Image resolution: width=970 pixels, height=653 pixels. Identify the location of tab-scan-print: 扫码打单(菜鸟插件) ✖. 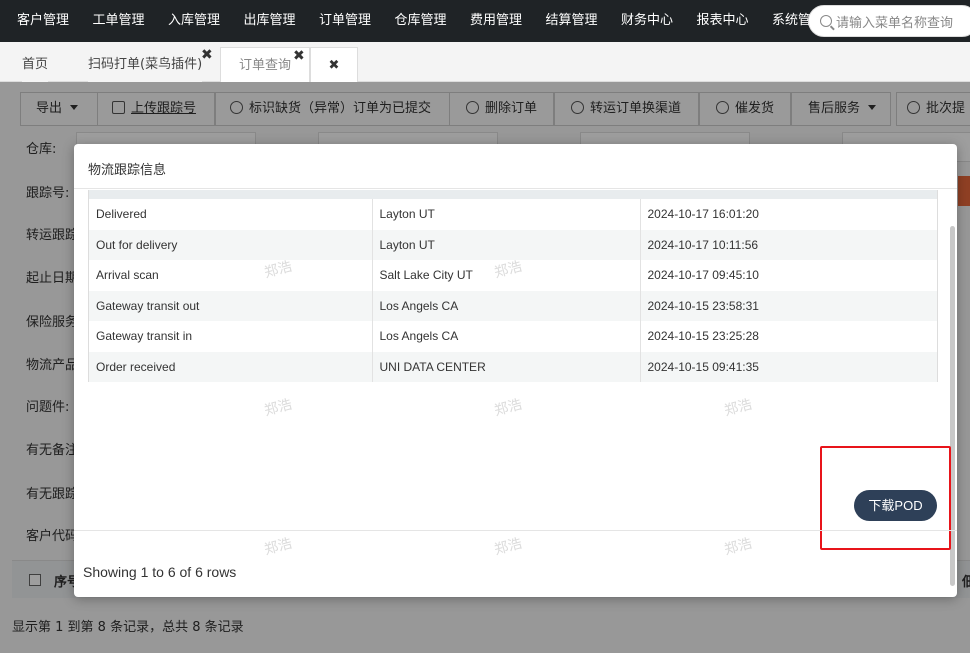
(150, 64).